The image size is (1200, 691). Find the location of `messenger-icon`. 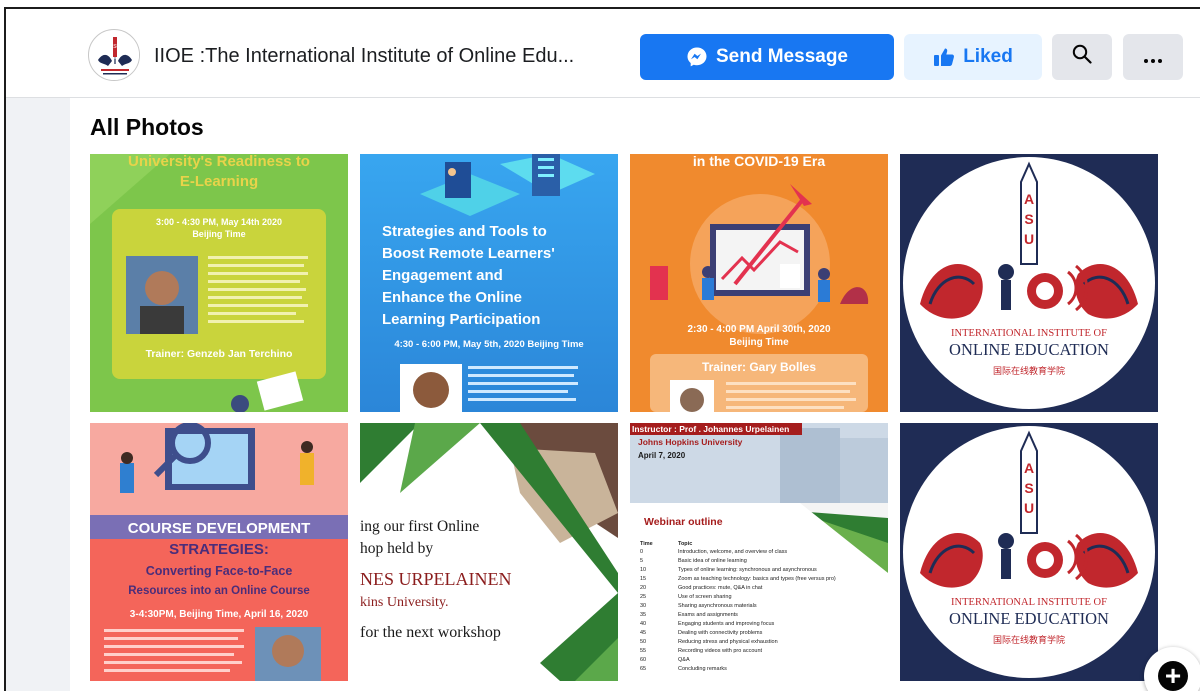

messenger-icon is located at coordinates (697, 57).